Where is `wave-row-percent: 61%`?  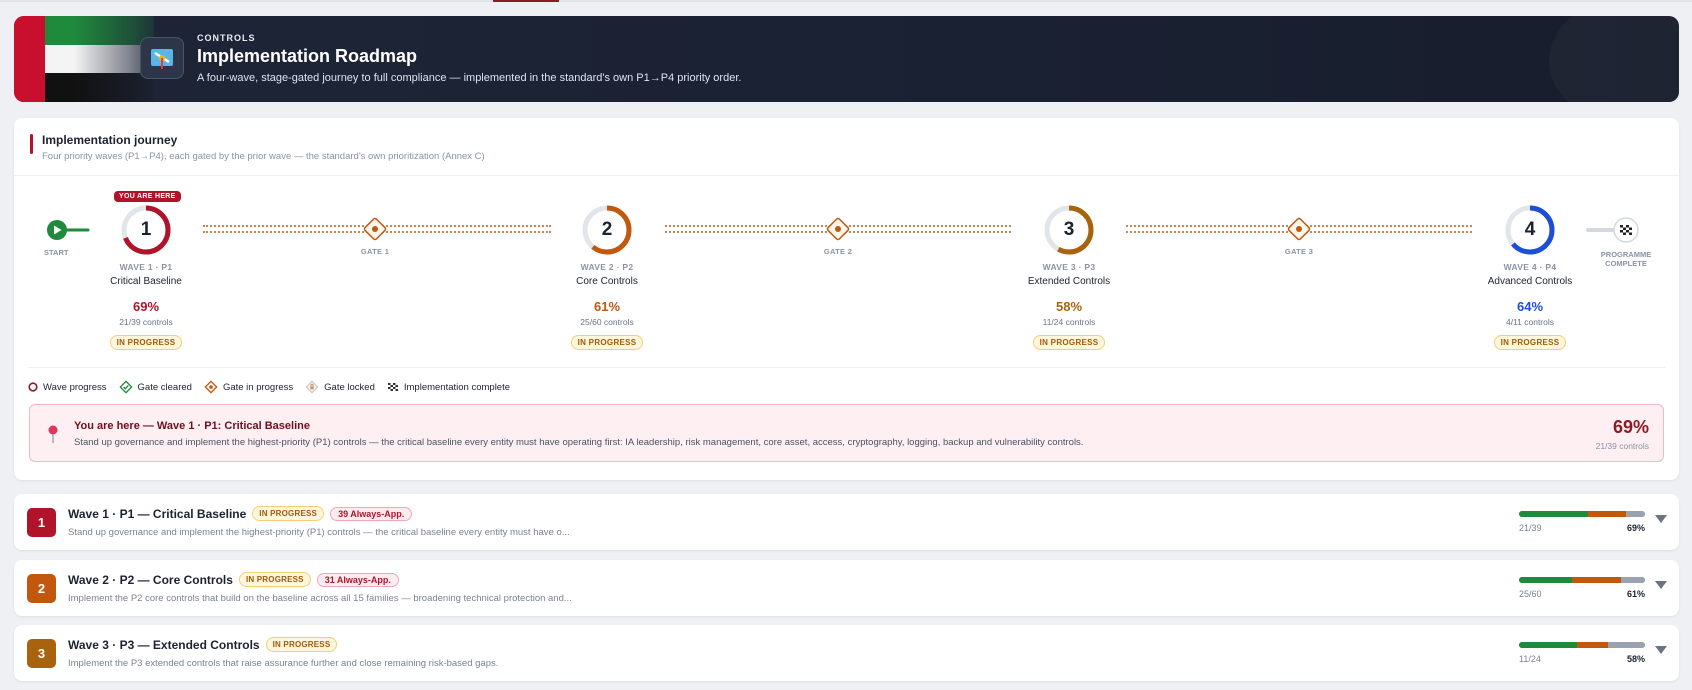
wave-row-percent: 61% is located at coordinates (1635, 594).